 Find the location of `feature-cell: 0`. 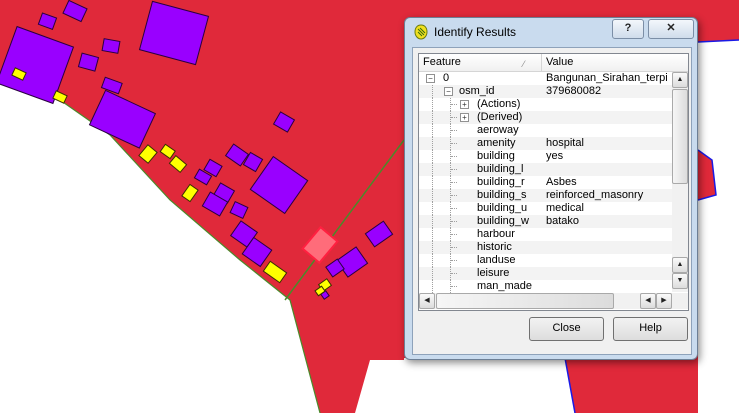

feature-cell: 0 is located at coordinates (446, 78).